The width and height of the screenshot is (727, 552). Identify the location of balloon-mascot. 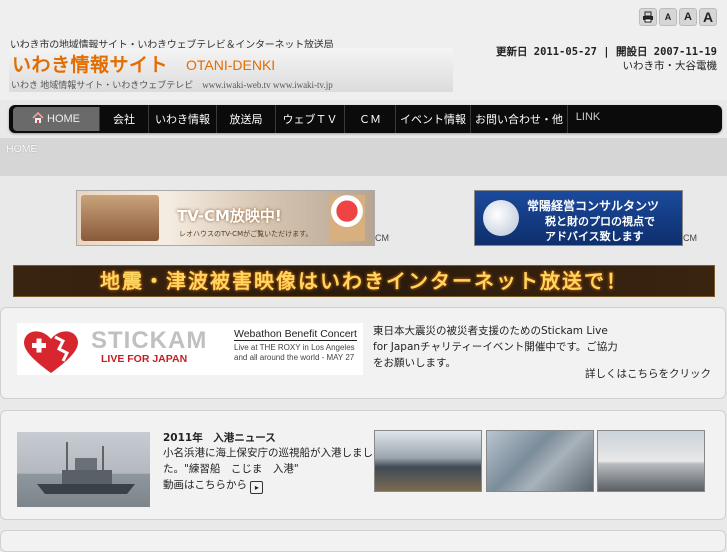
(347, 218).